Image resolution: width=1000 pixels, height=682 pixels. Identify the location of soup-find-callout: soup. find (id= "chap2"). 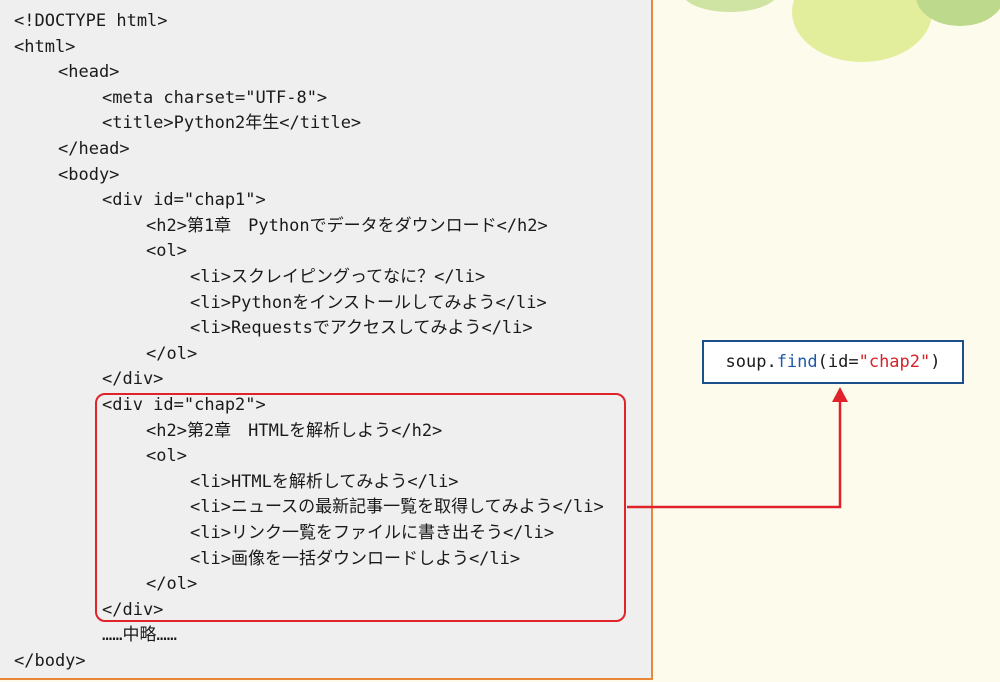
(833, 362).